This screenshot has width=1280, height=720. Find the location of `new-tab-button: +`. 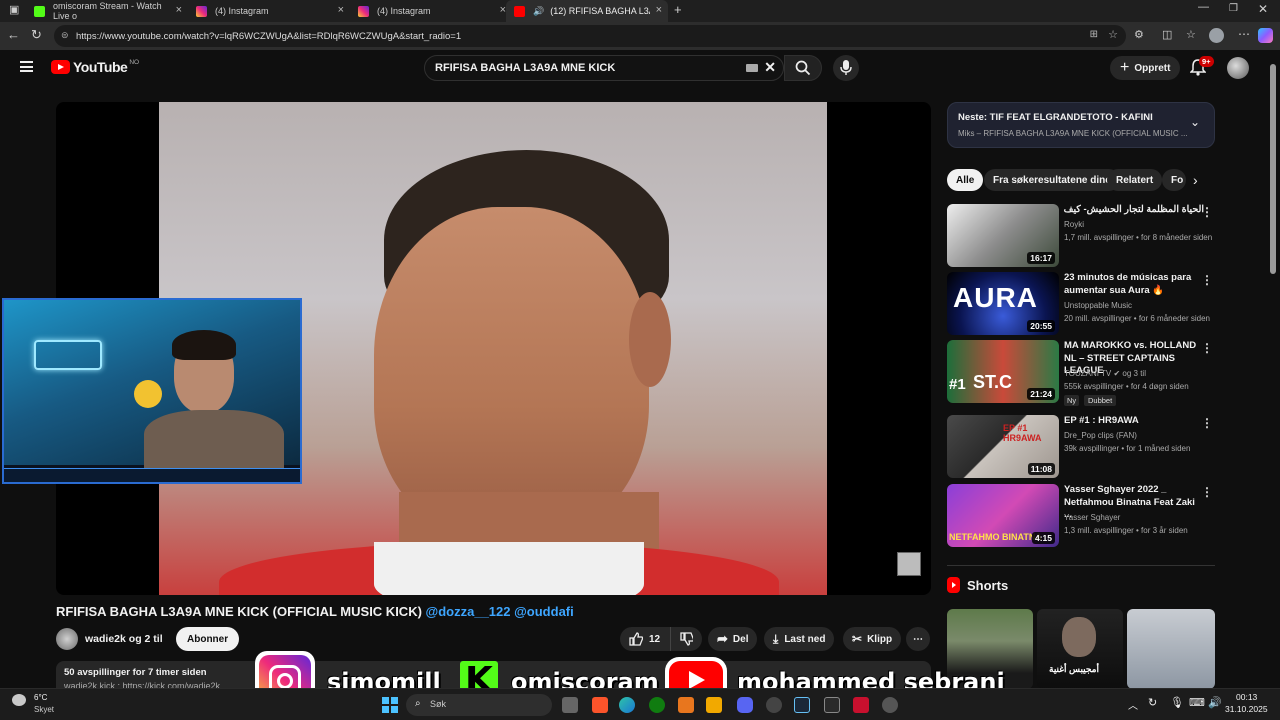

new-tab-button: + is located at coordinates (678, 9).